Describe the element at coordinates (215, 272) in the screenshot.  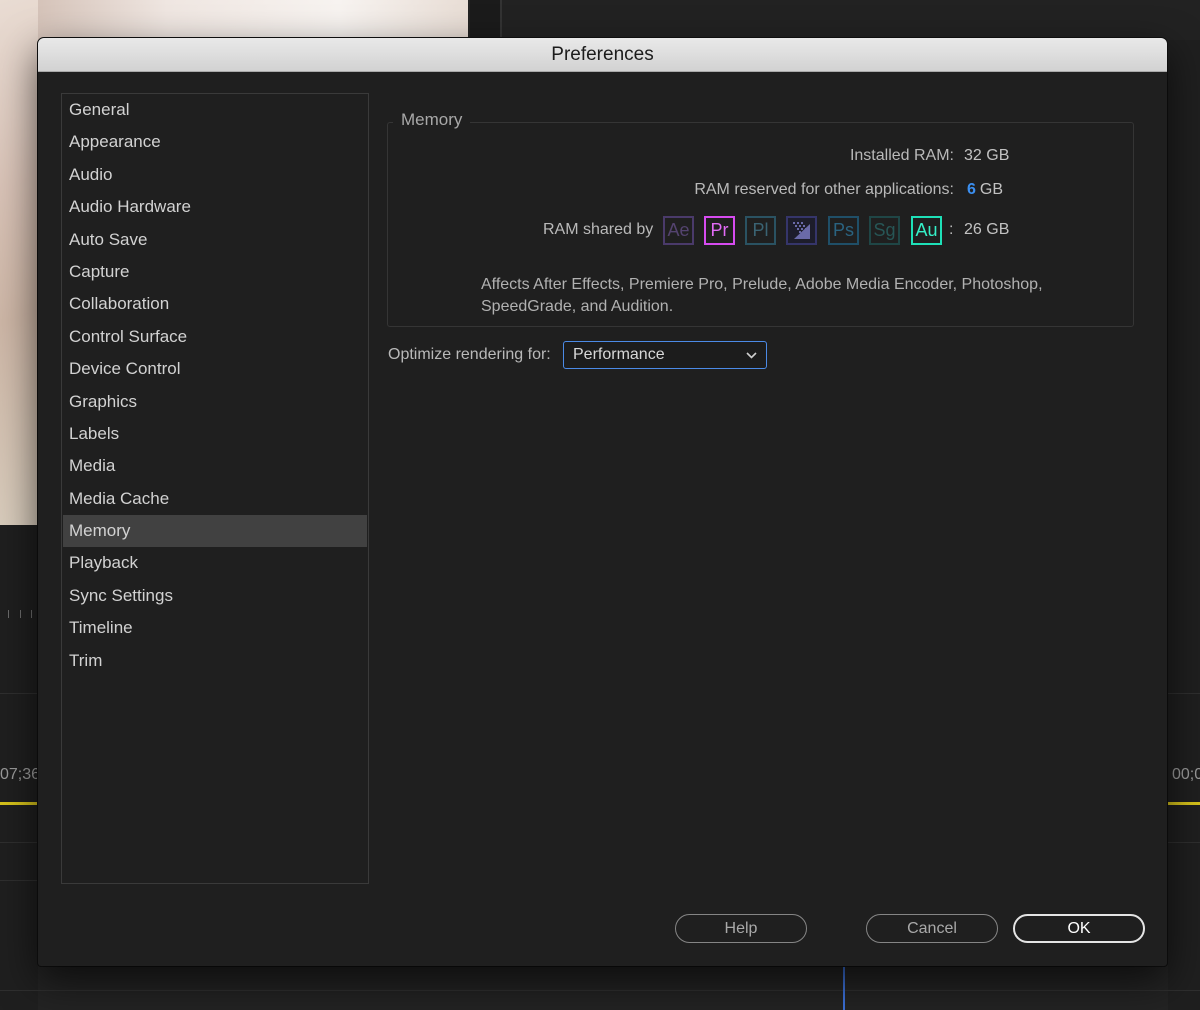
I see `sidebar-item-capture: Capture` at that location.